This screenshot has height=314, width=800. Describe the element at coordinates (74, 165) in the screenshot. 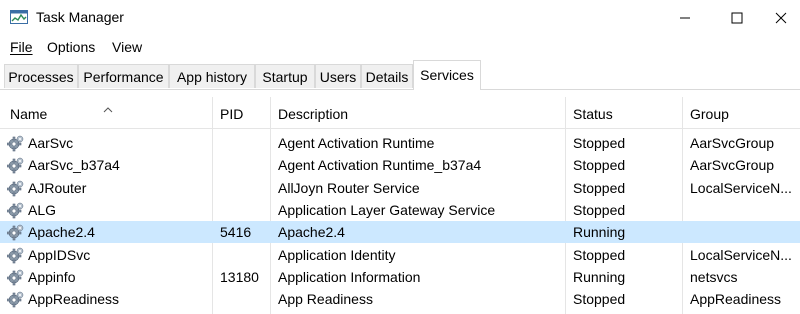

I see `service-name: AarSvc_b37a4` at that location.